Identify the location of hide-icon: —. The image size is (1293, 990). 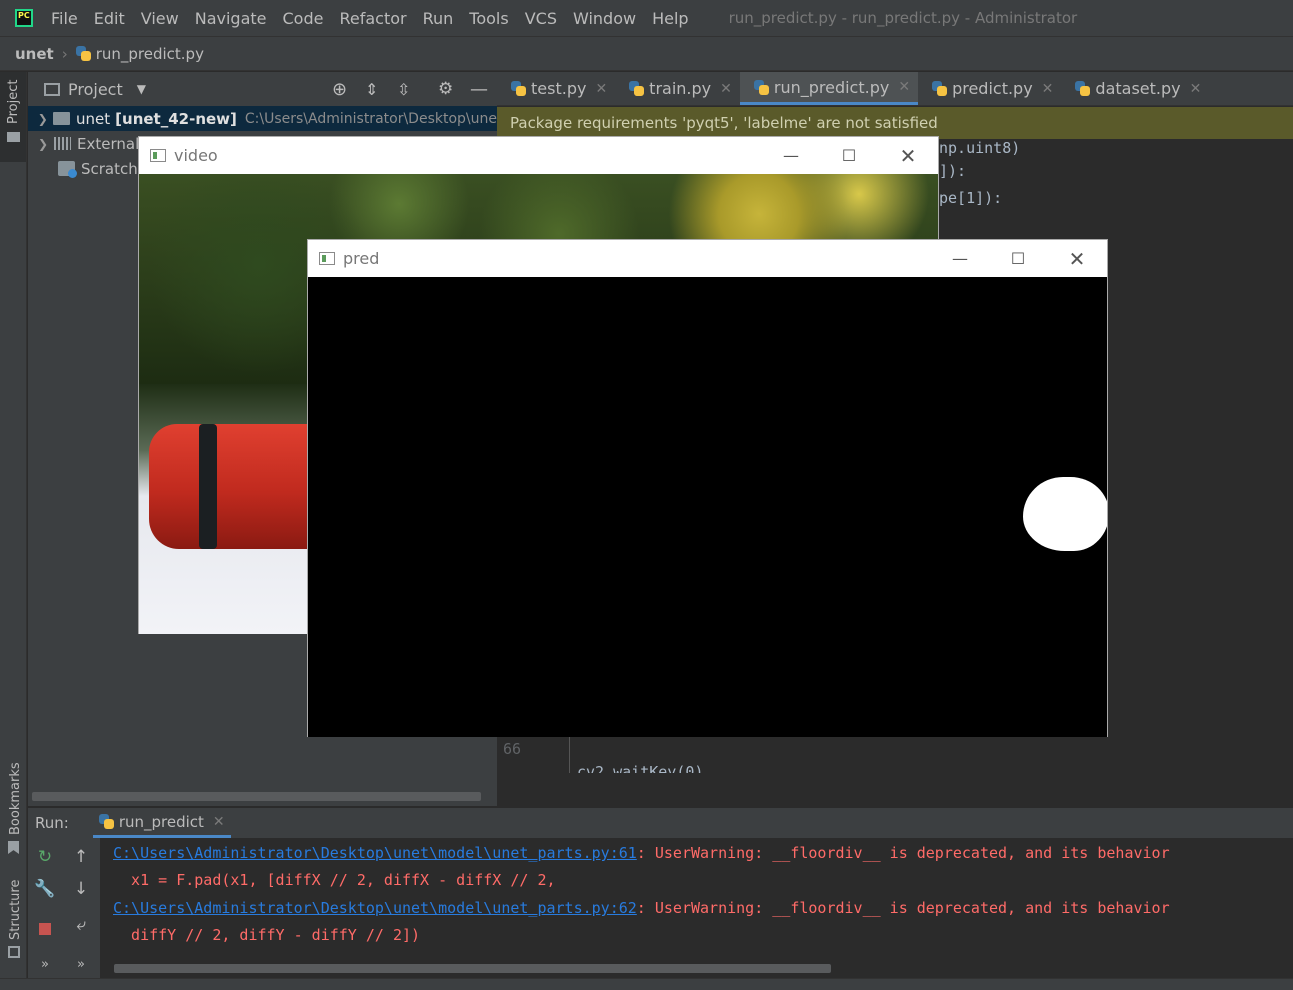
(479, 89).